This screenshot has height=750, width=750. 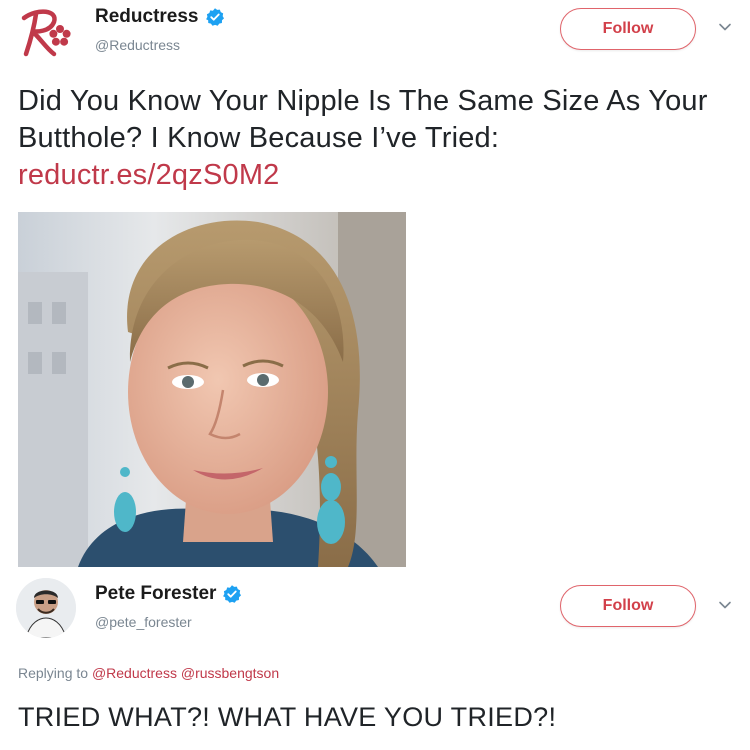 What do you see at coordinates (147, 16) in the screenshot?
I see `display-name-text: Reductress` at bounding box center [147, 16].